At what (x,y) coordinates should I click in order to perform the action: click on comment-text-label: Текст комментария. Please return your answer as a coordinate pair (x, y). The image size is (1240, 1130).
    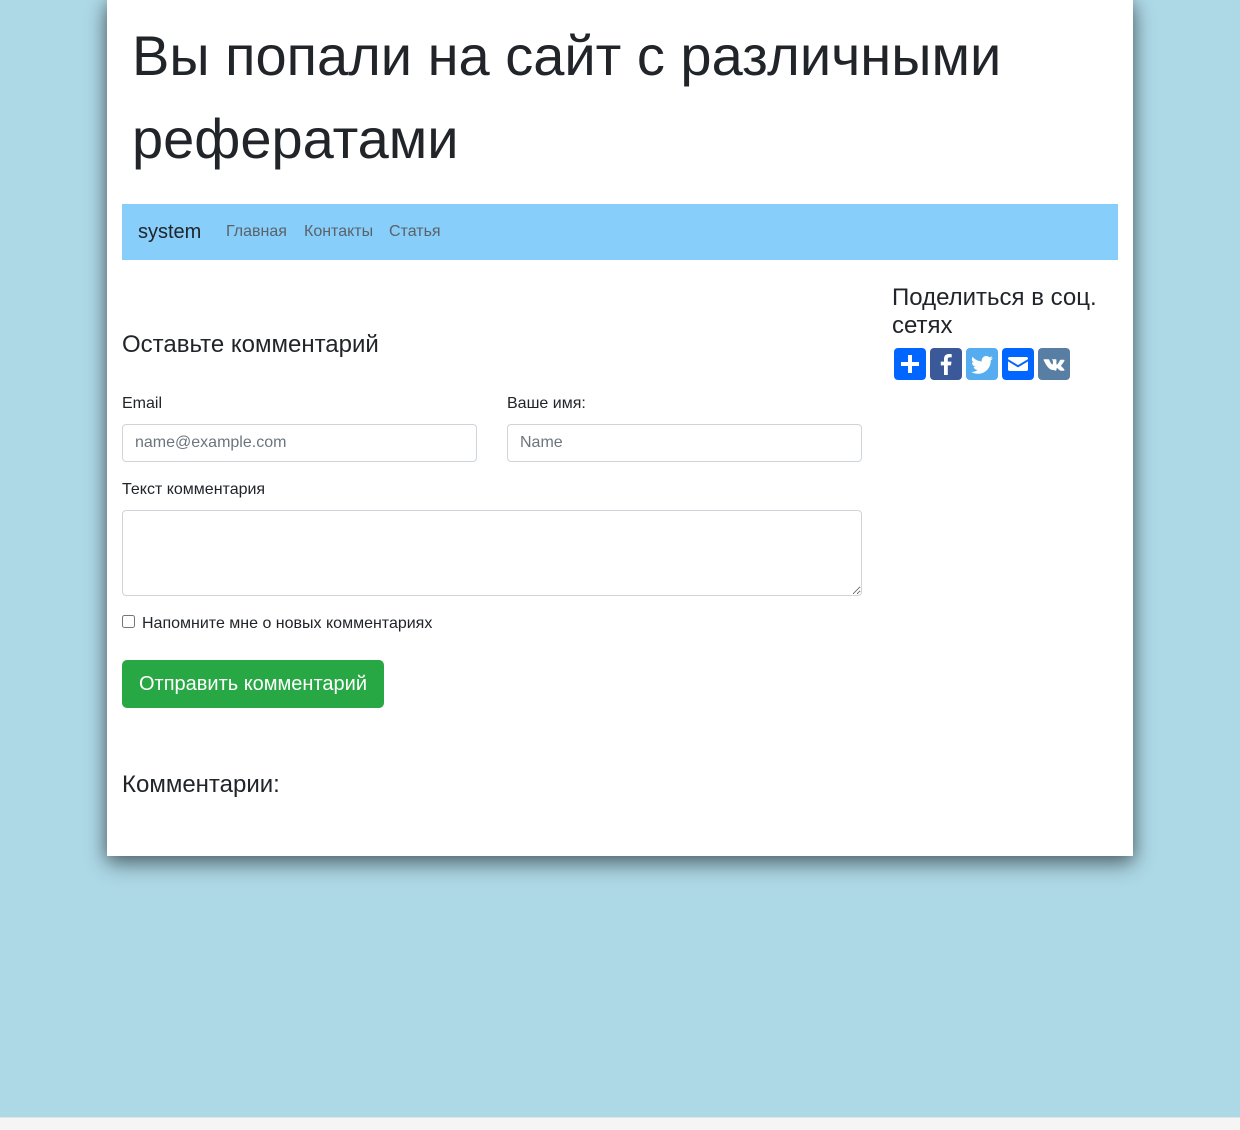
    Looking at the image, I should click on (194, 489).